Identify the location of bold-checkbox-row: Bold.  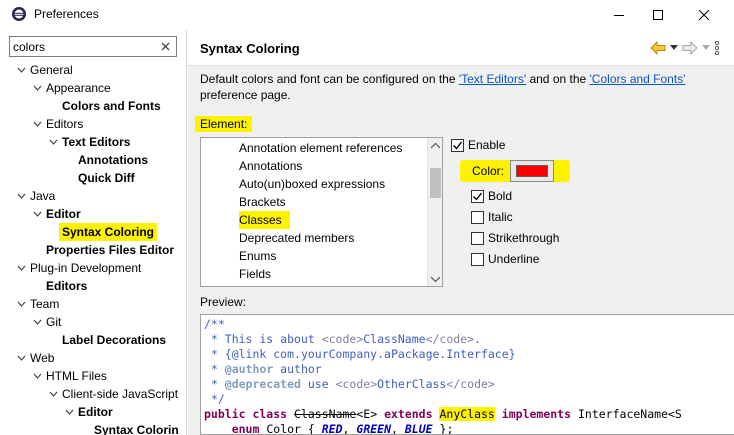
(491, 196).